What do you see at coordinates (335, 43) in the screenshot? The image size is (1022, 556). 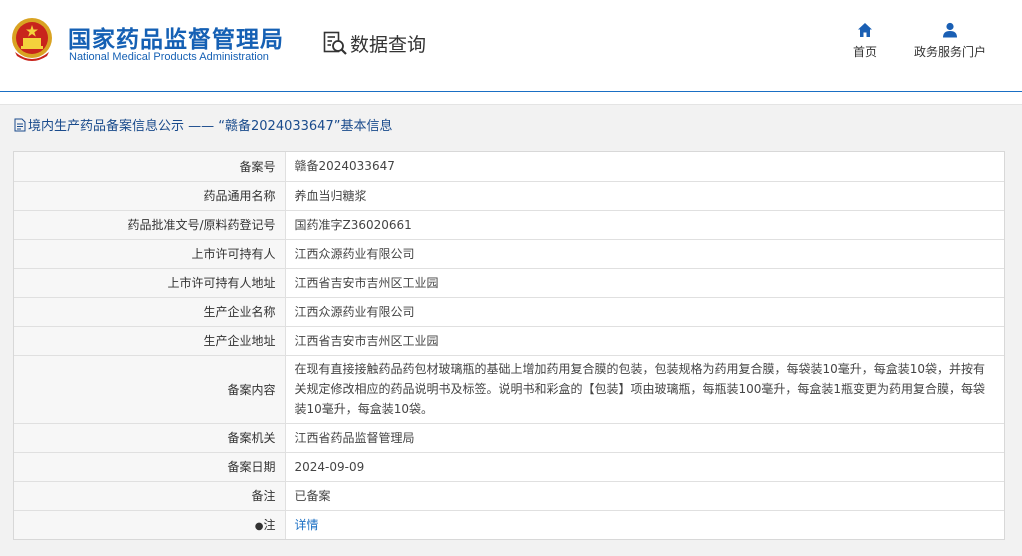 I see `document-search-icon` at bounding box center [335, 43].